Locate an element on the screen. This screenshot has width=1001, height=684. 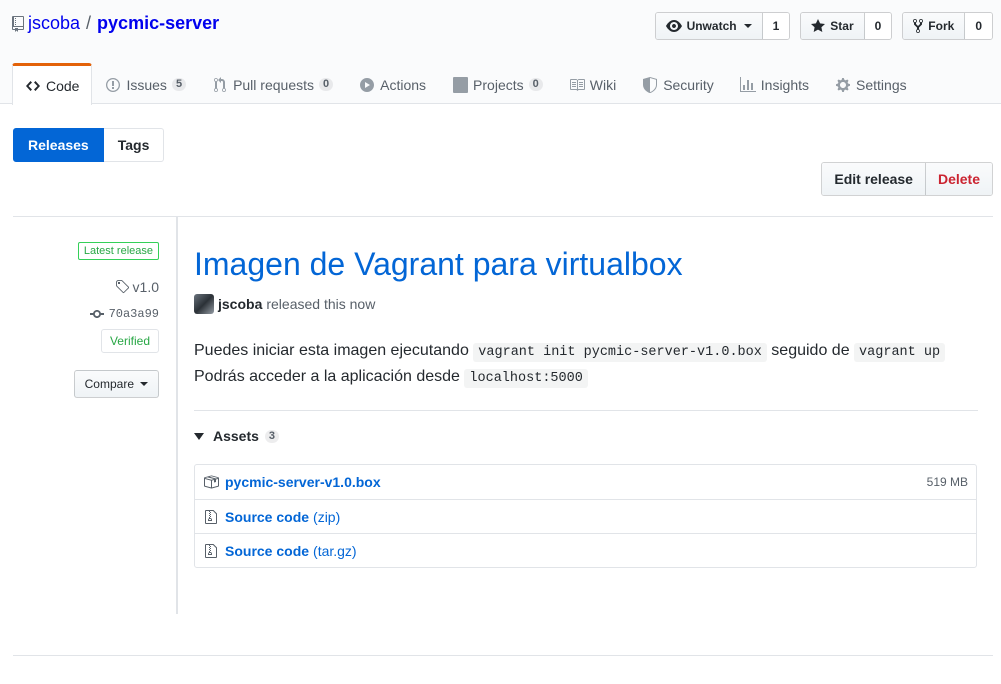
unwatch-button: Unwatch is located at coordinates (709, 26).